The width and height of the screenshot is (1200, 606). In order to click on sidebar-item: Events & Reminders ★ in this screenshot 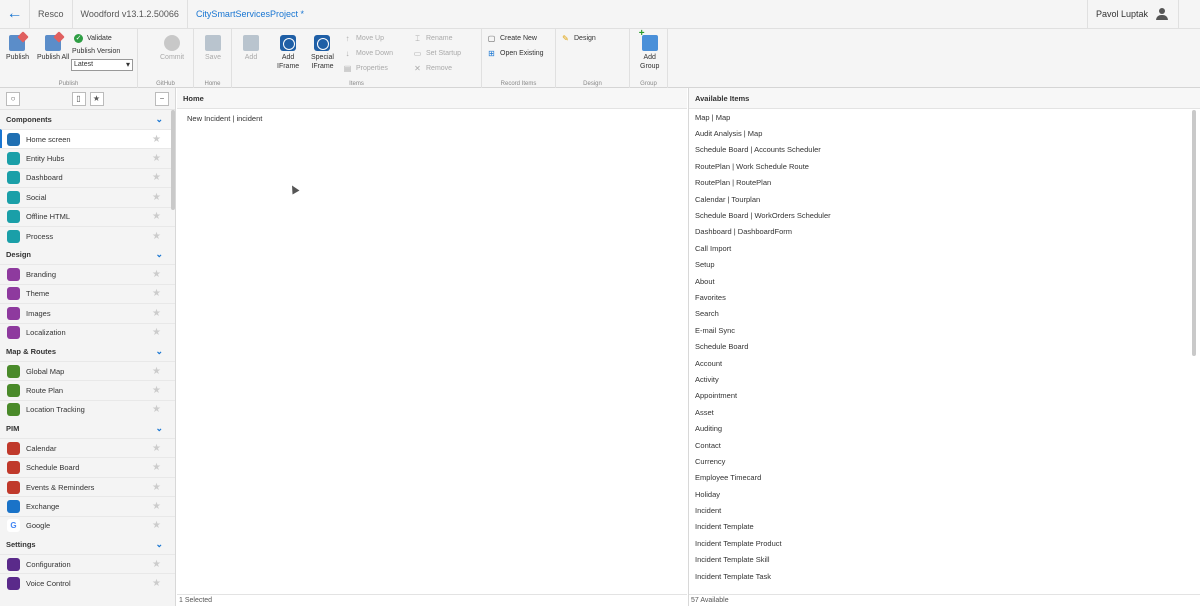, I will do `click(87, 486)`.